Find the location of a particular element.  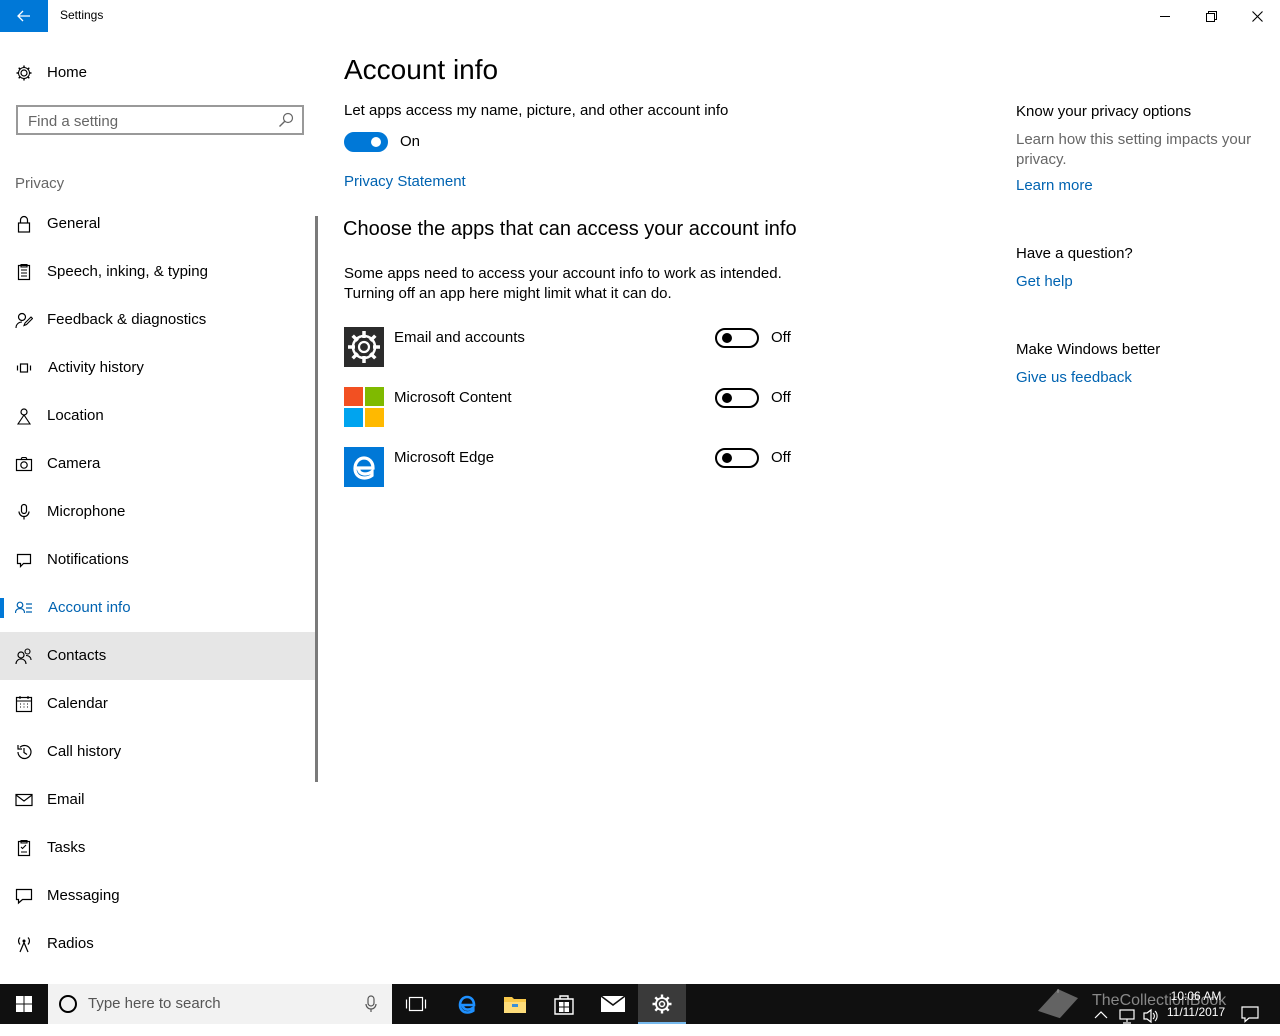

sidebar-item-call-history: Call history is located at coordinates (159, 752).